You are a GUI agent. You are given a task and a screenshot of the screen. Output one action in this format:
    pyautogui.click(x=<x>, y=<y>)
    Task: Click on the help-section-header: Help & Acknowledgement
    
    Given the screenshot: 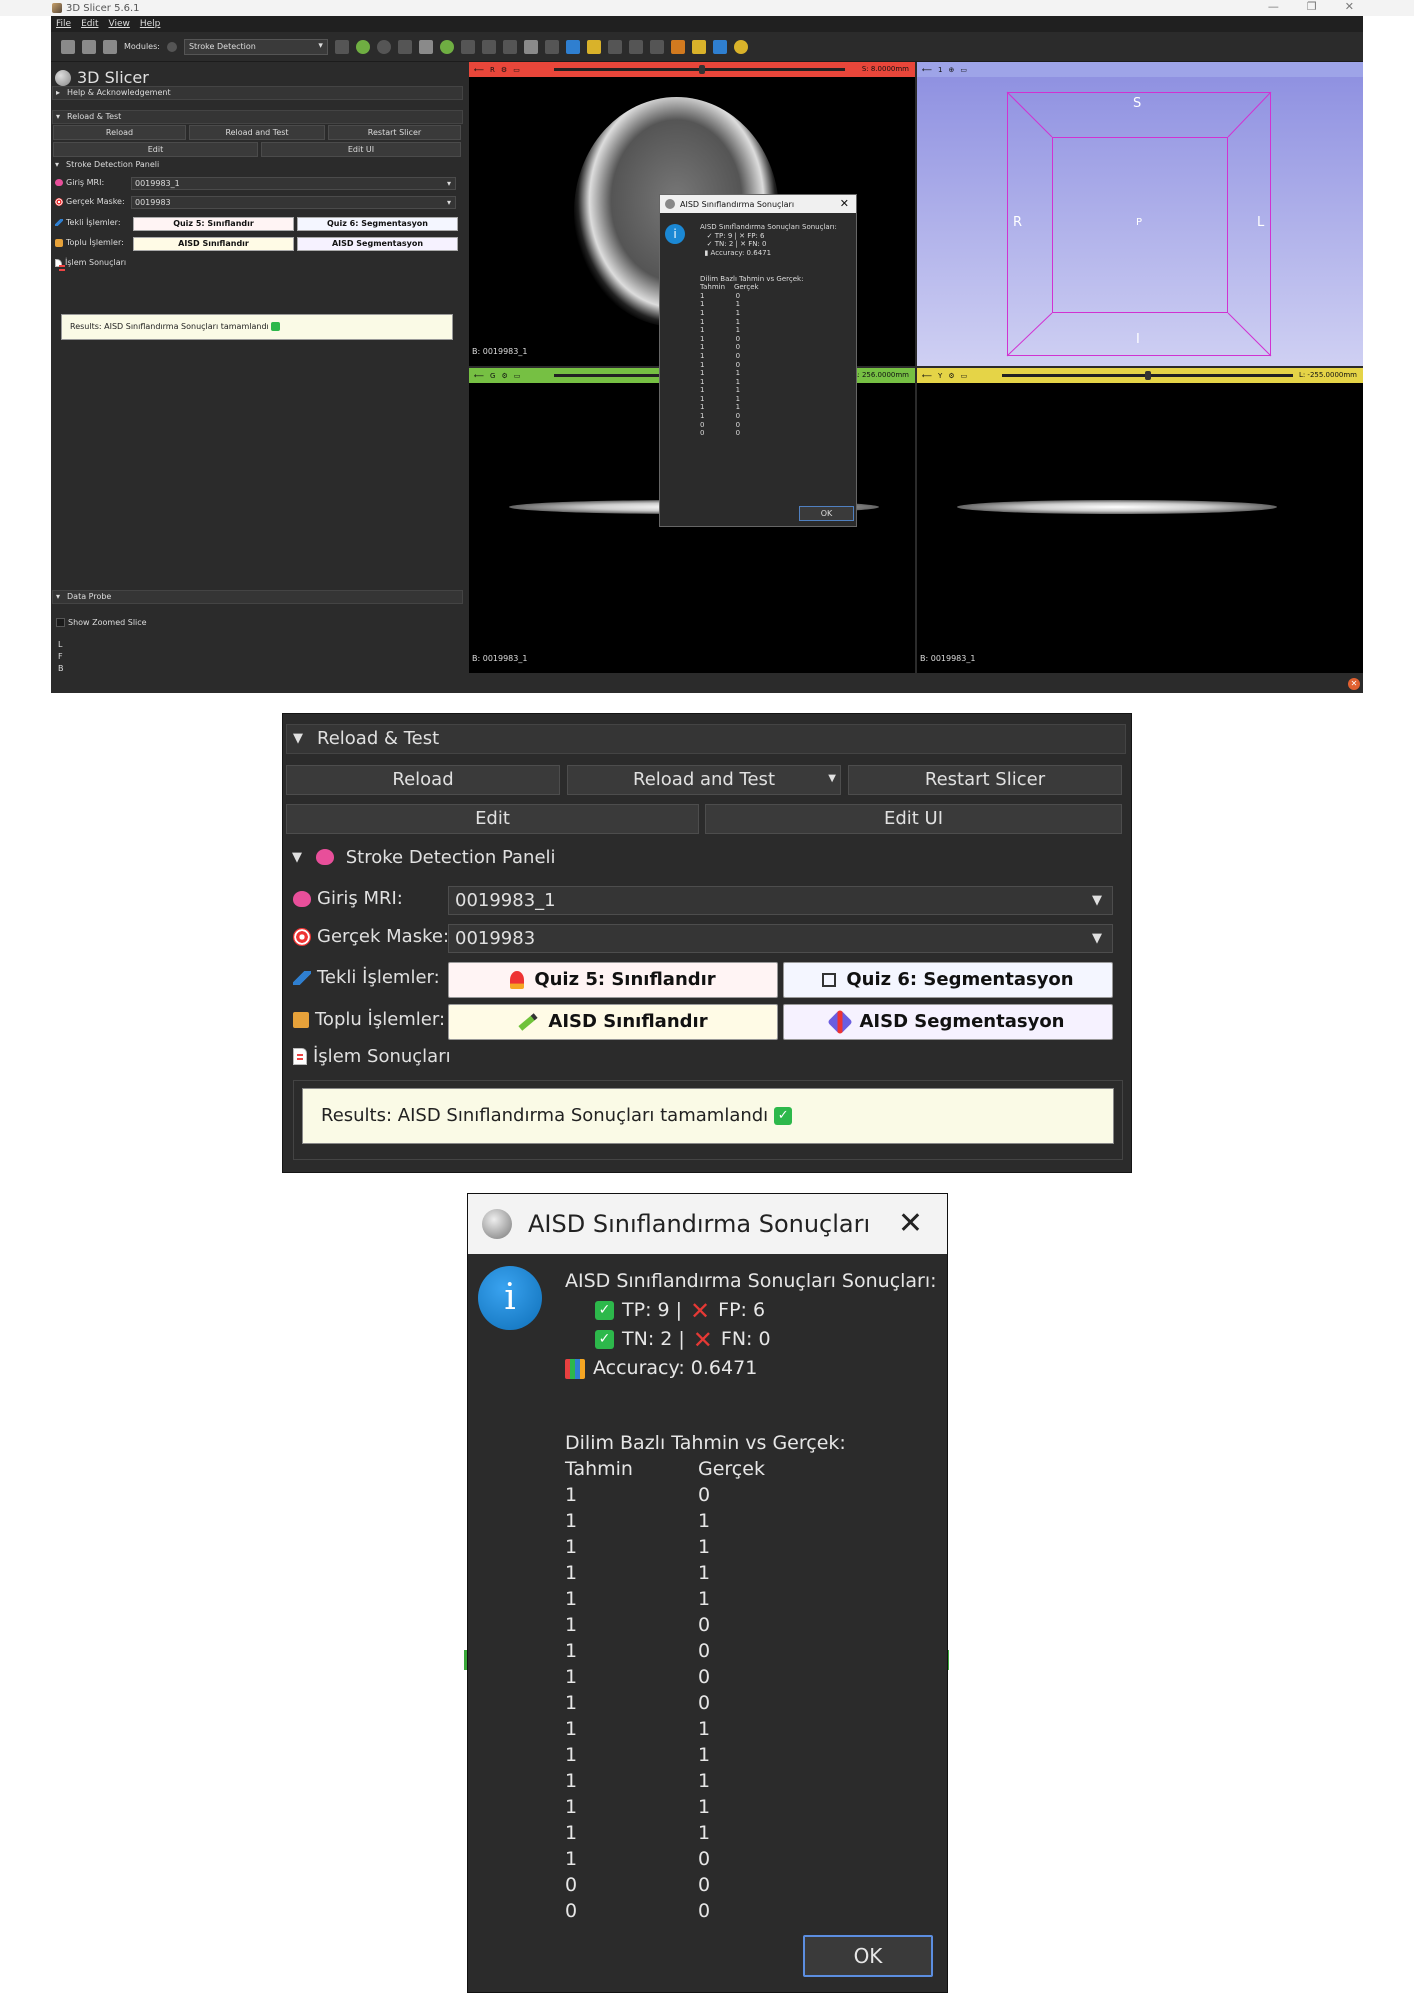 What is the action you would take?
    pyautogui.click(x=257, y=93)
    